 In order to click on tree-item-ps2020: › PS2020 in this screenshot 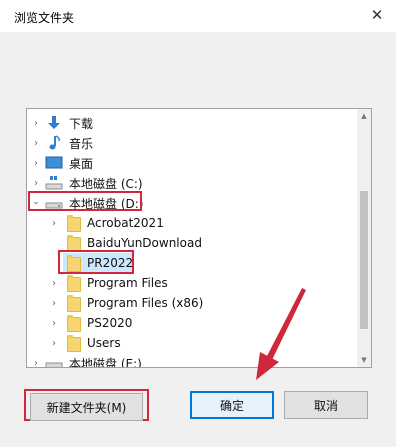, I will do `click(192, 323)`.